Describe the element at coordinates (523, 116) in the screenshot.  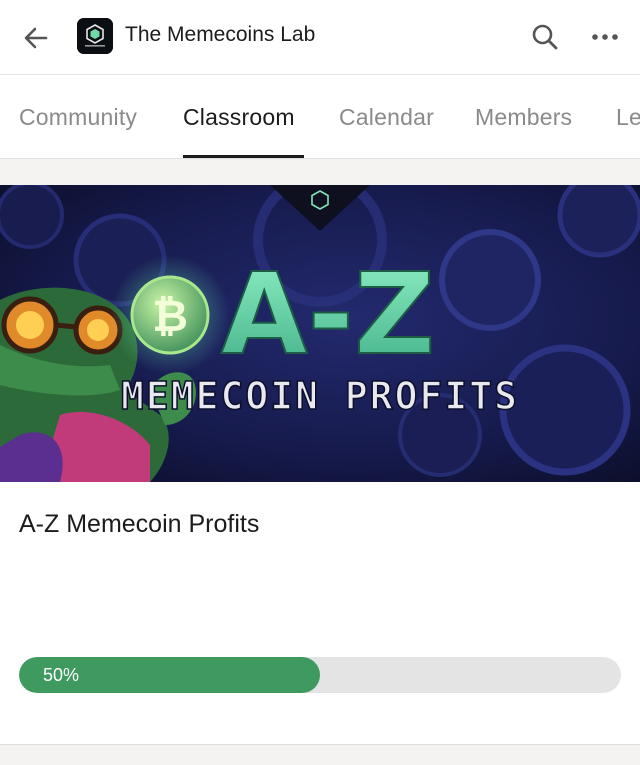
I see `tab-members: Members` at that location.